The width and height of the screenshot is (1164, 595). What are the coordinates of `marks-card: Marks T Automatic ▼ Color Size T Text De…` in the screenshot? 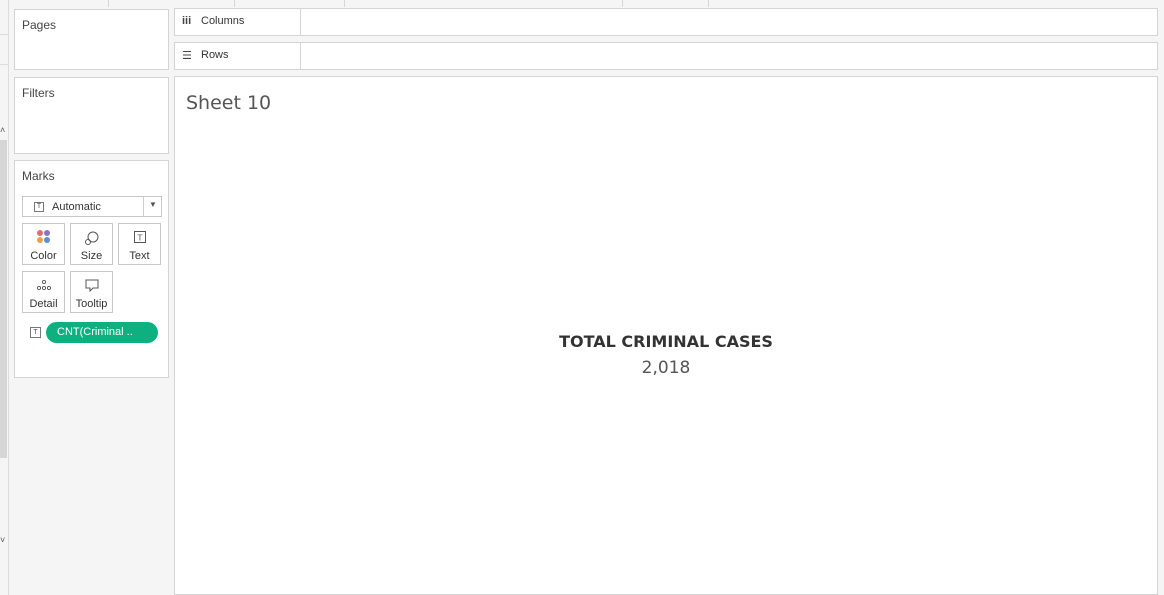 It's located at (91, 269).